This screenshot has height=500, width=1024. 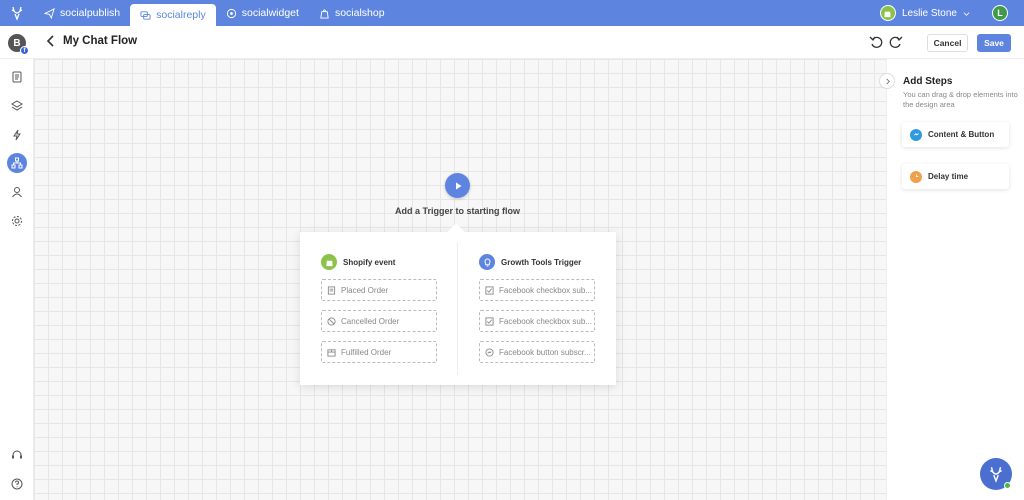 What do you see at coordinates (51, 41) in the screenshot?
I see `back-arrow-icon` at bounding box center [51, 41].